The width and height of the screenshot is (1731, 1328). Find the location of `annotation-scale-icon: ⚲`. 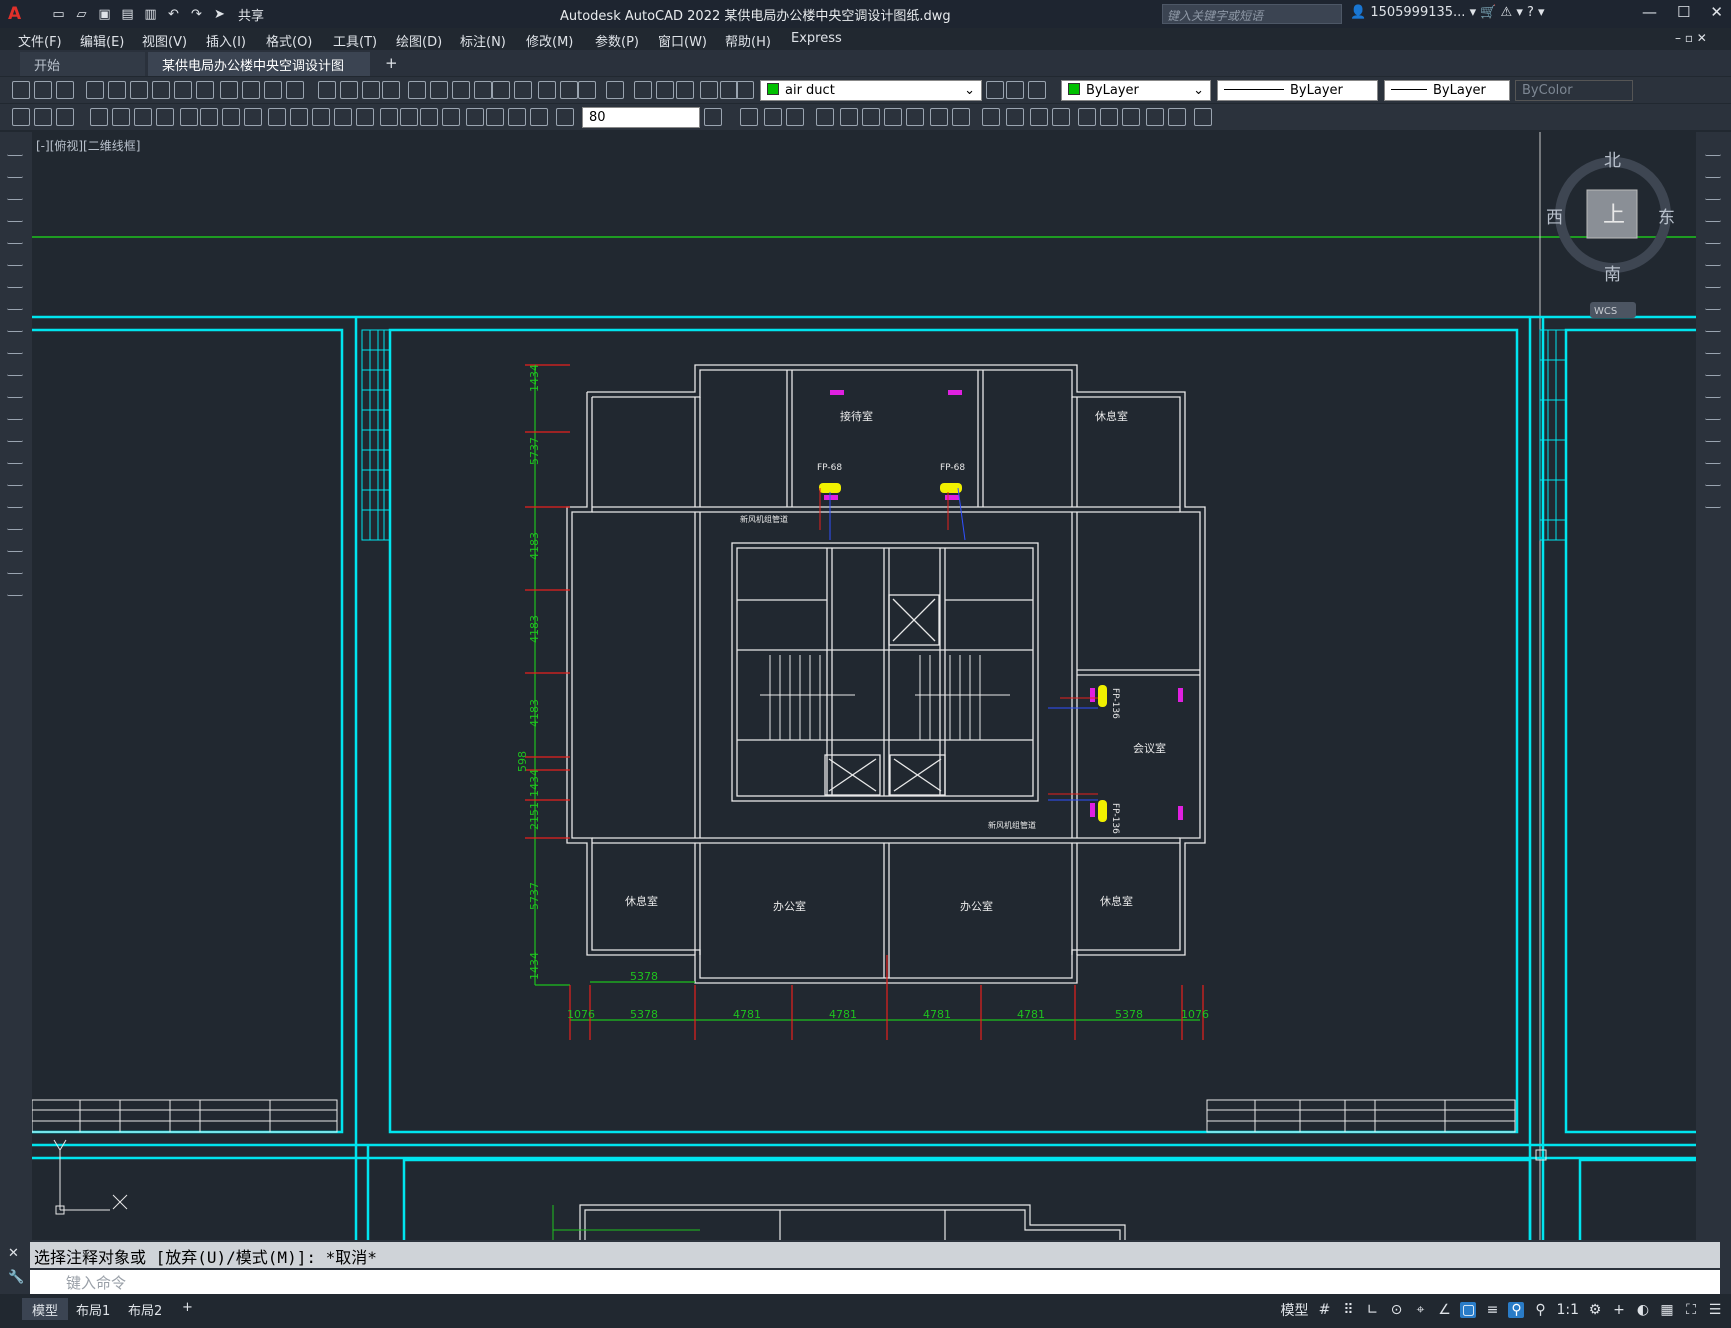

annotation-scale-icon: ⚲ is located at coordinates (1540, 1310).